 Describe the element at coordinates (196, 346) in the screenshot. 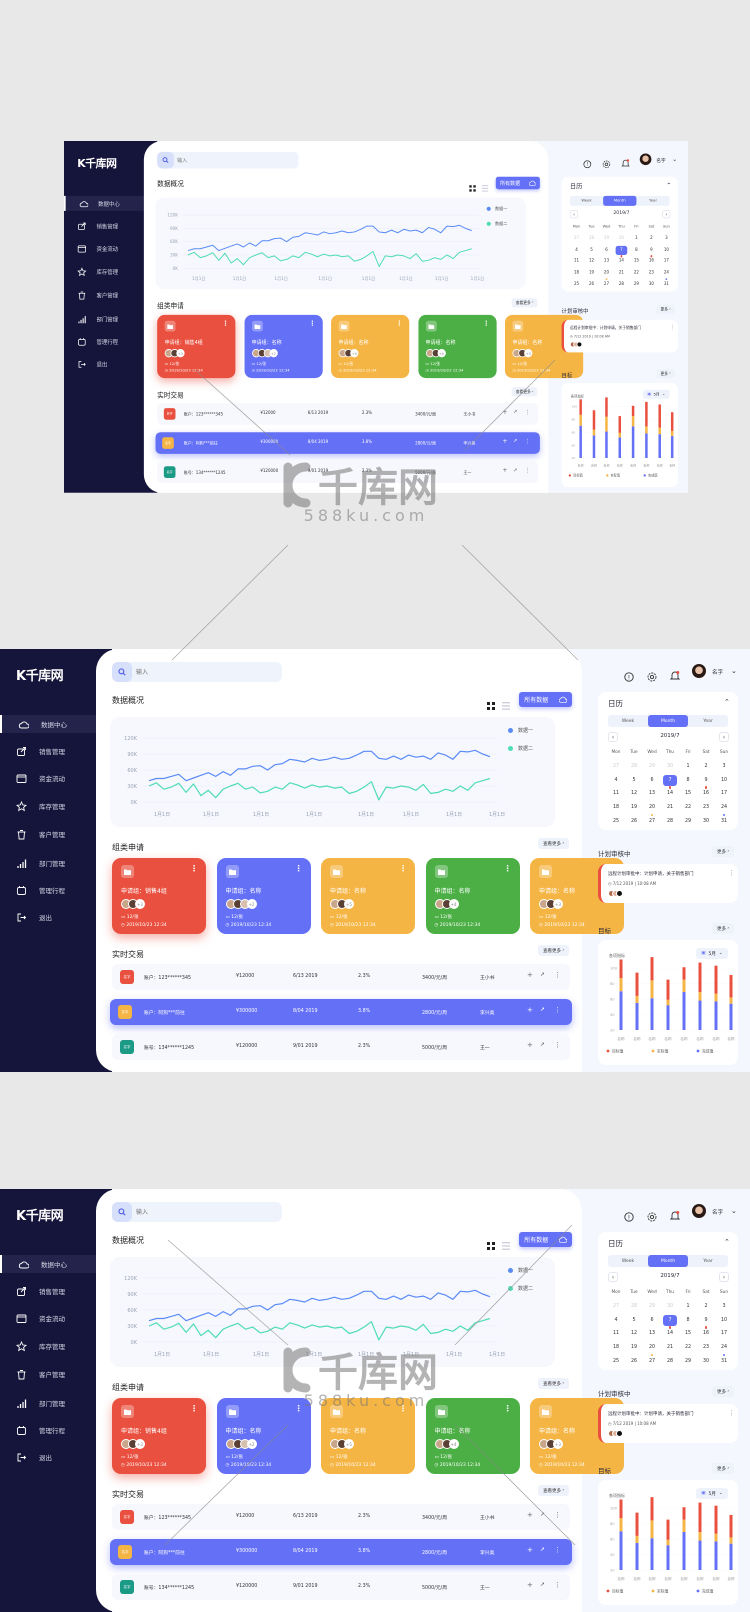

I see `group-card: ⋮ 申请组：销售4组 +3 ▭ 12/张 ◷ 2019/10/23 12:34` at that location.